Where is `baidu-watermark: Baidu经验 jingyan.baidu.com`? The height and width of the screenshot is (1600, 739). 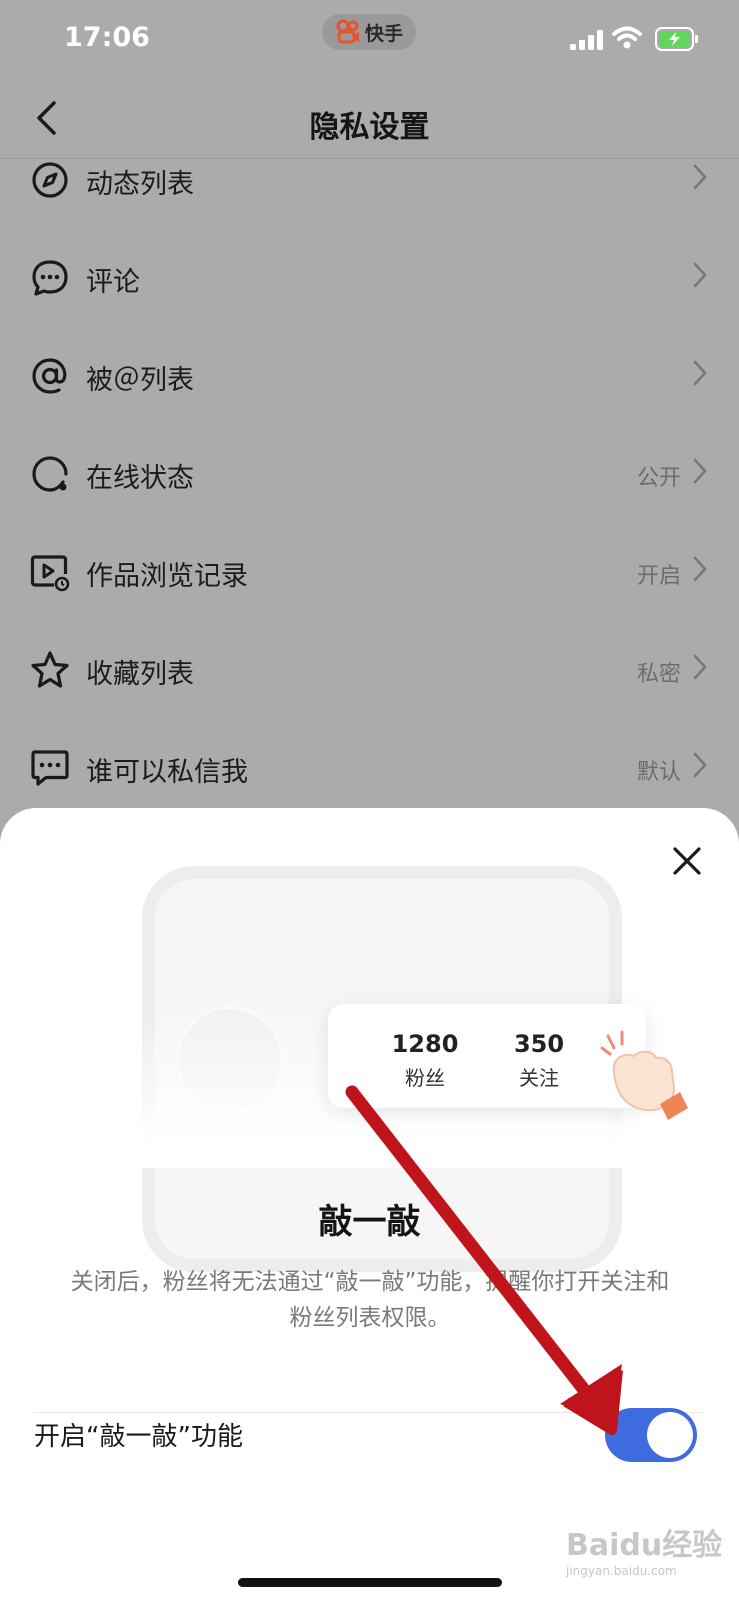 baidu-watermark: Baidu经验 jingyan.baidu.com is located at coordinates (644, 1553).